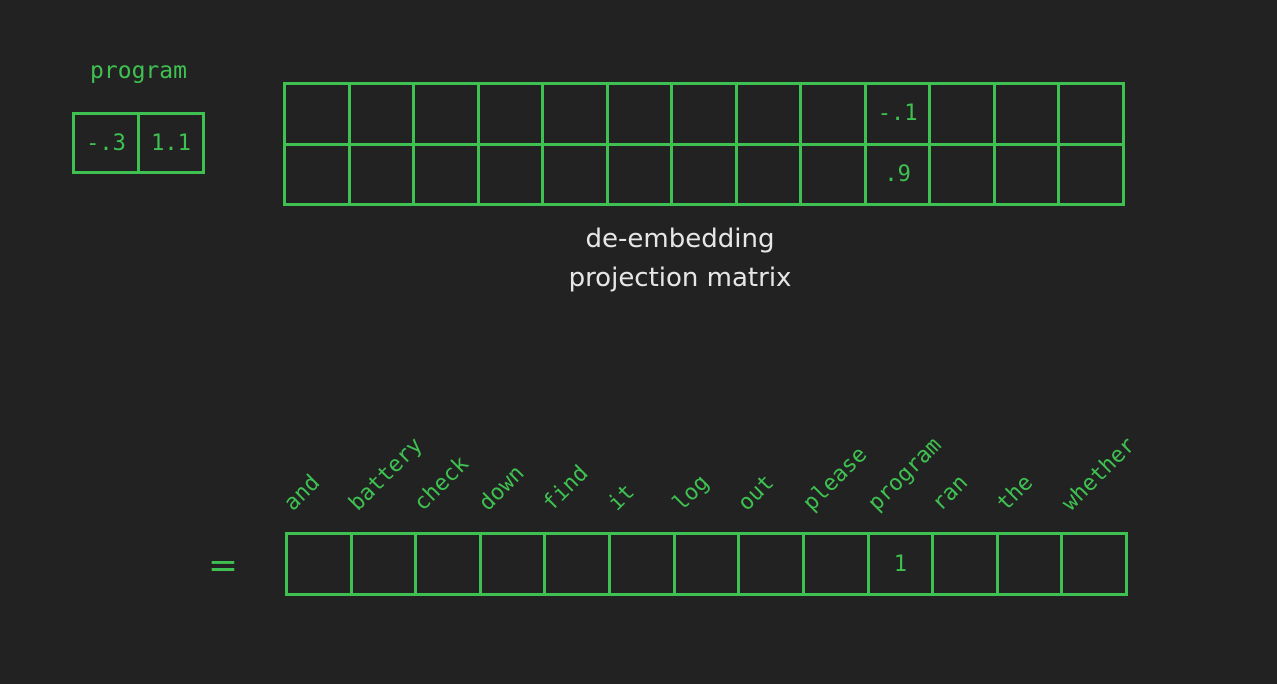 This screenshot has height=684, width=1277. What do you see at coordinates (680, 239) in the screenshot?
I see `matrix-caption-line1: de-embedding` at bounding box center [680, 239].